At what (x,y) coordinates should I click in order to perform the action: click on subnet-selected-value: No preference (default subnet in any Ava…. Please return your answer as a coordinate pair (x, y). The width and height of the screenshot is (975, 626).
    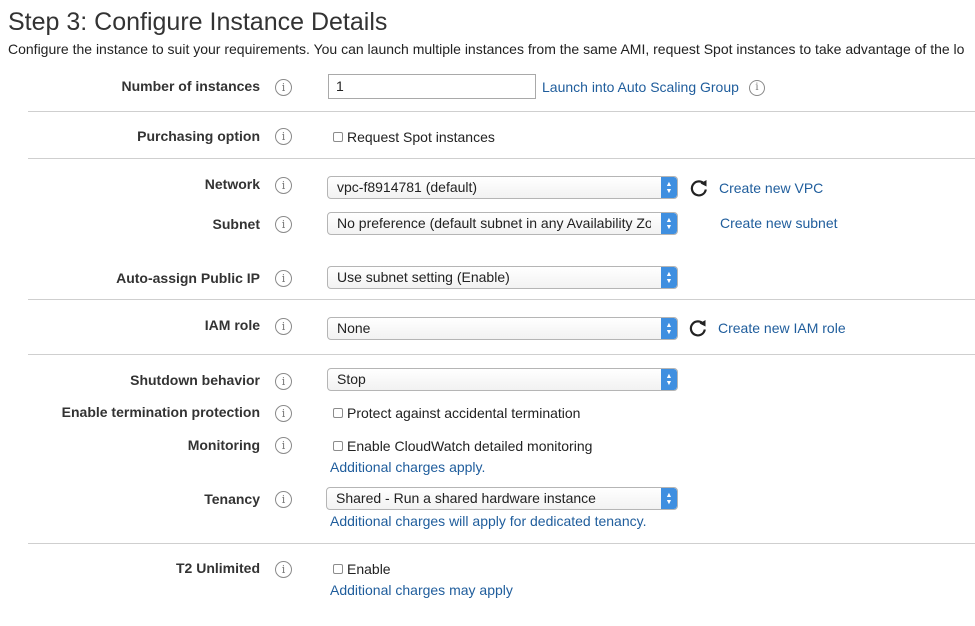
    Looking at the image, I should click on (494, 223).